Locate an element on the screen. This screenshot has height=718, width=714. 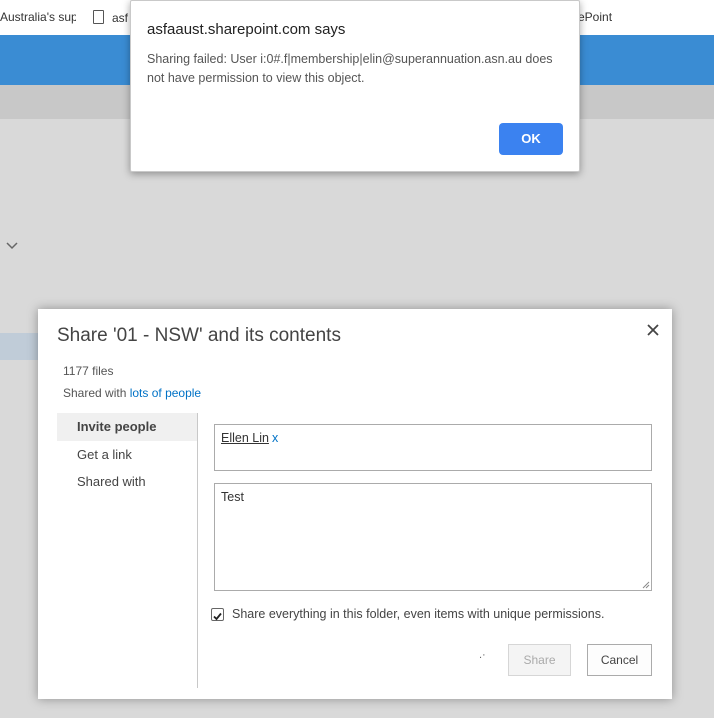
message-textarea: Test is located at coordinates (433, 537).